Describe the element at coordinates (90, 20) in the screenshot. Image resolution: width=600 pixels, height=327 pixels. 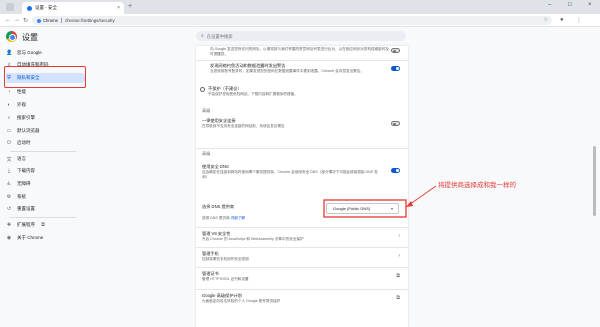
I see `url-text: chrome://settings/security` at that location.